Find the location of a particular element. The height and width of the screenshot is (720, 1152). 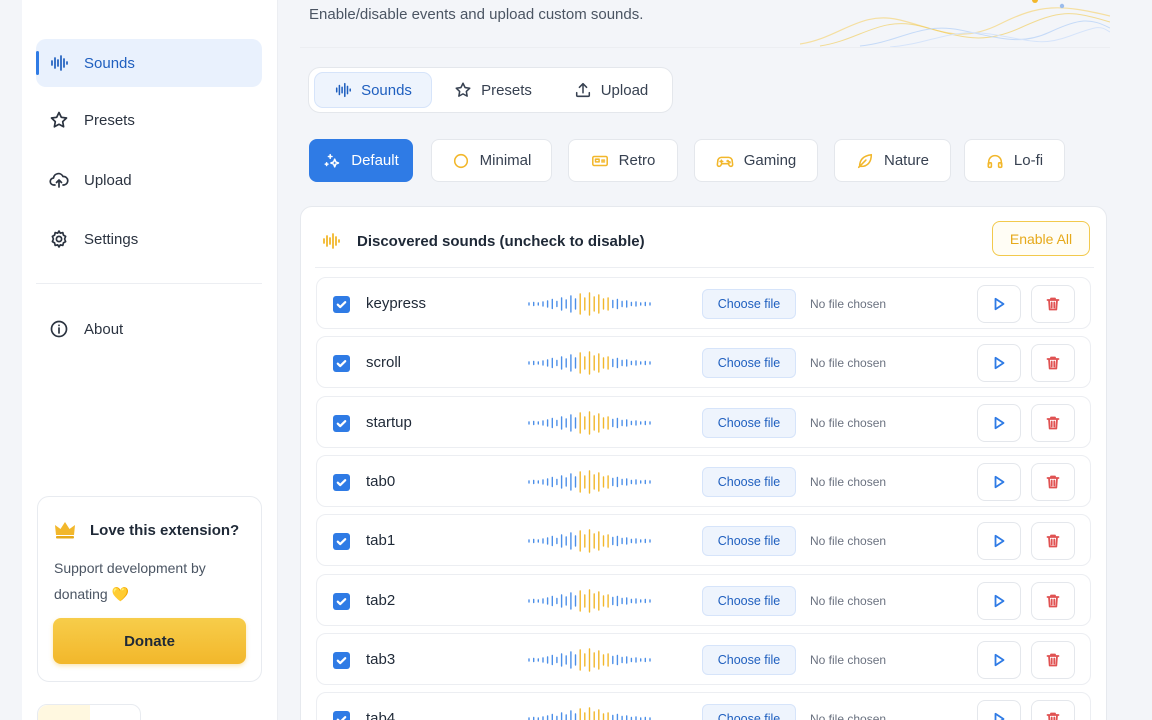

preset-lofi: Lo-fi is located at coordinates (1014, 160).